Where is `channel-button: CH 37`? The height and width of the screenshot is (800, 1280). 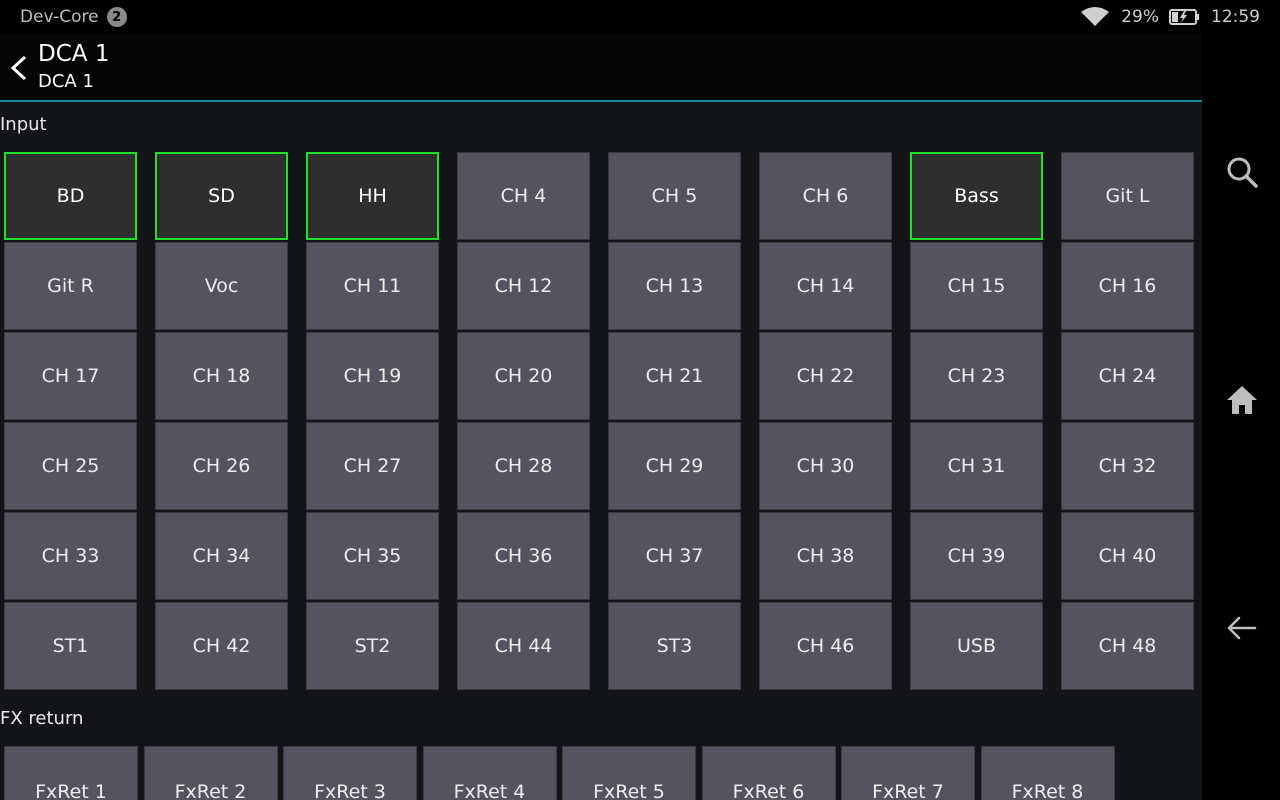 channel-button: CH 37 is located at coordinates (674, 556).